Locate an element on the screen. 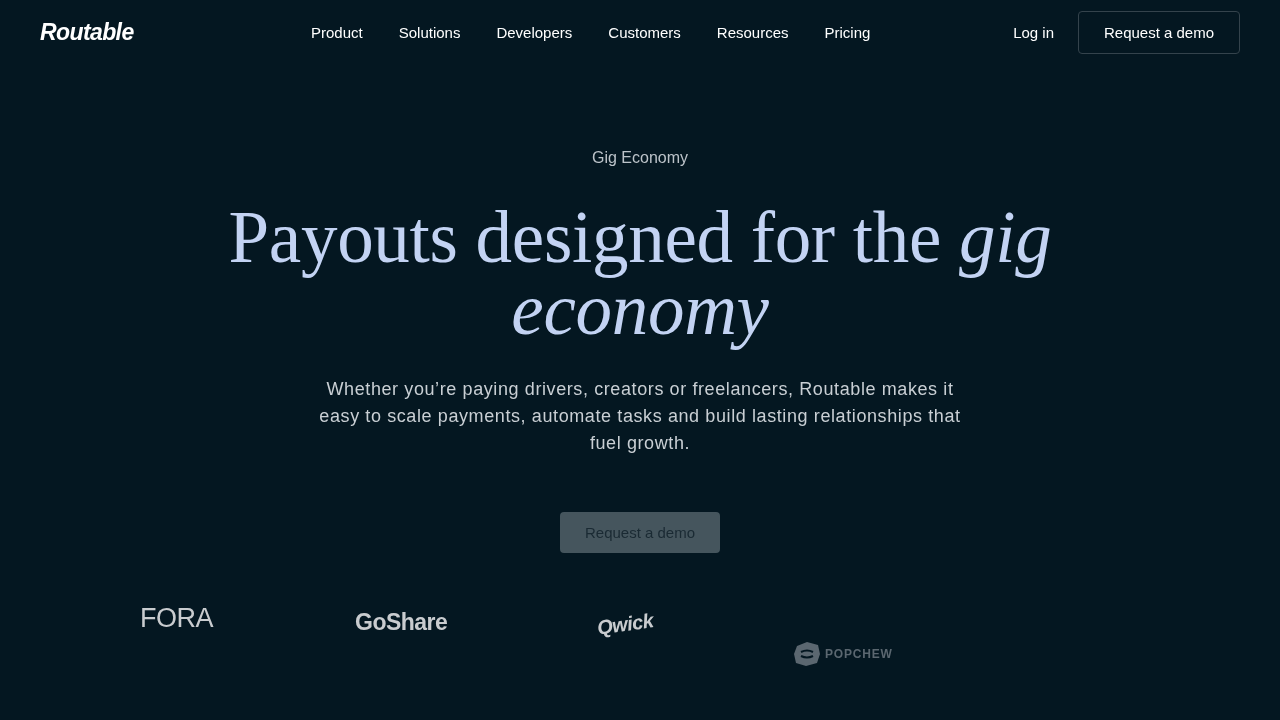 Image resolution: width=1280 pixels, height=720 pixels. nav-link: Pricing is located at coordinates (847, 32).